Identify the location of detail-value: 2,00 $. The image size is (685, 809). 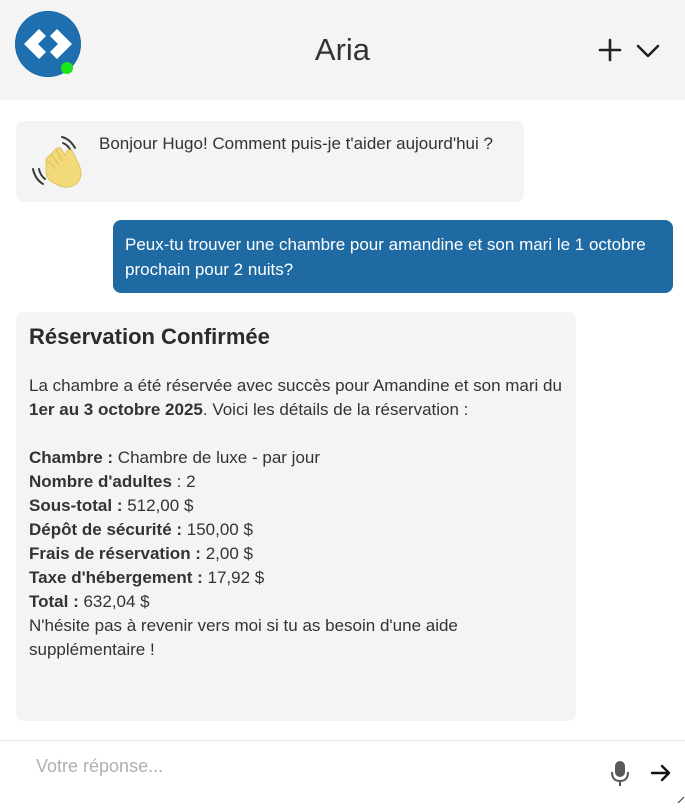
(226, 553).